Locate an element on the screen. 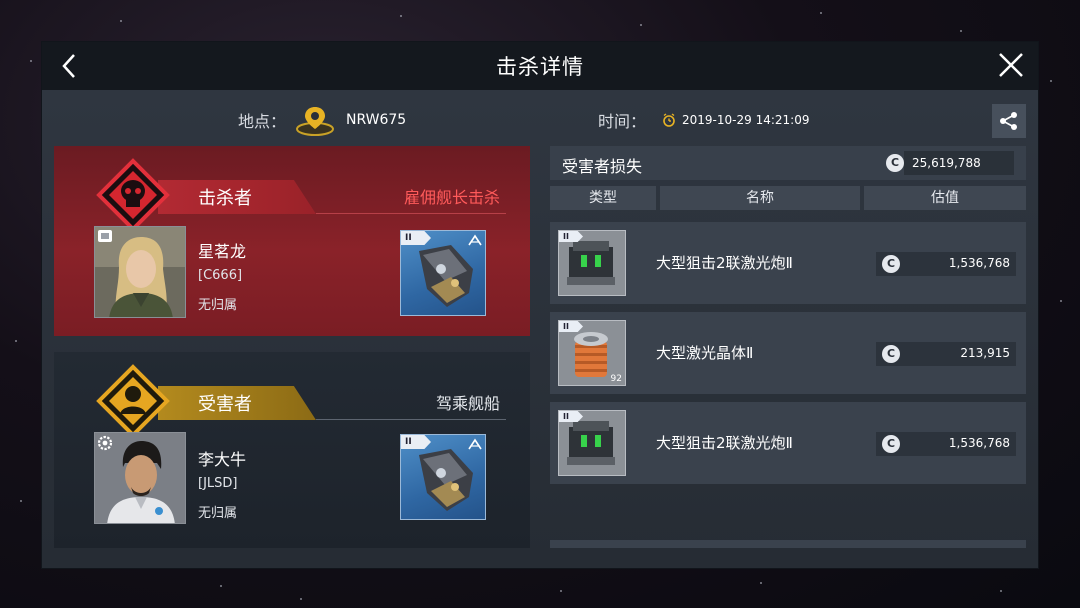 Image resolution: width=1080 pixels, height=608 pixels. gear-badge-icon is located at coordinates (105, 443).